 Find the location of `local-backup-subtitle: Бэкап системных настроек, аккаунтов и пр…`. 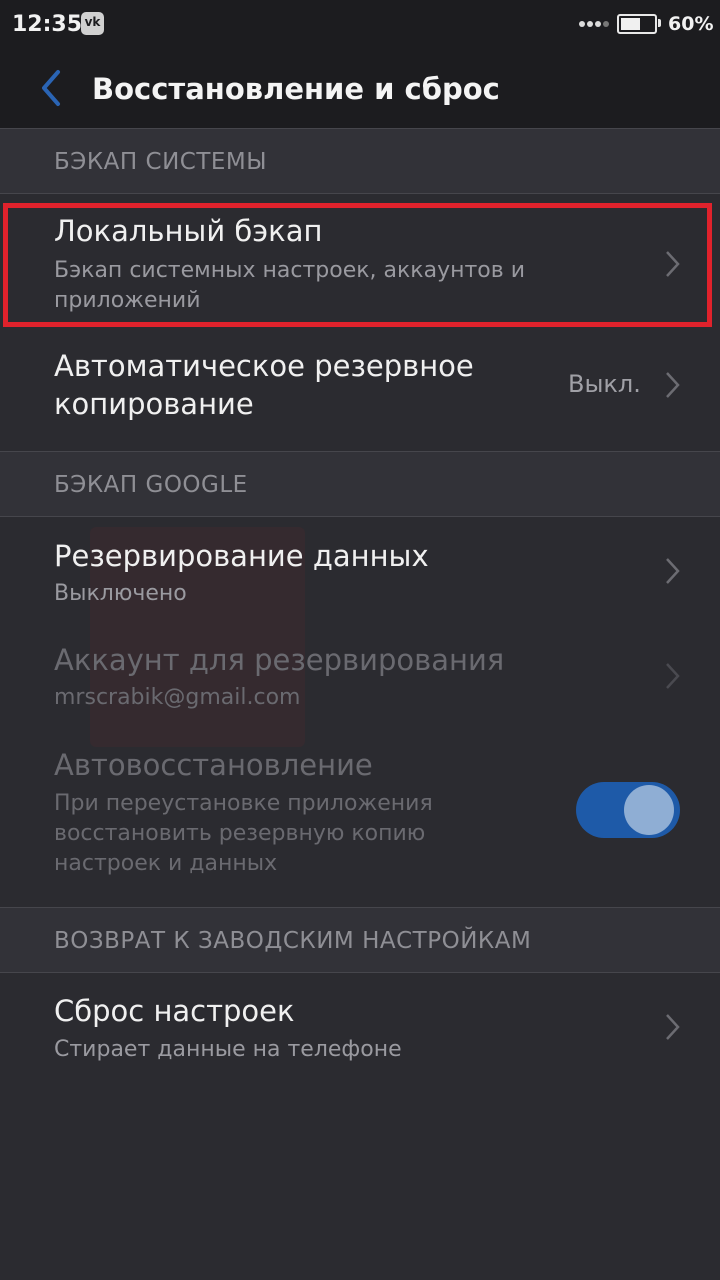

local-backup-subtitle: Бэкап системных настроек, аккаунтов и пр… is located at coordinates (290, 285).